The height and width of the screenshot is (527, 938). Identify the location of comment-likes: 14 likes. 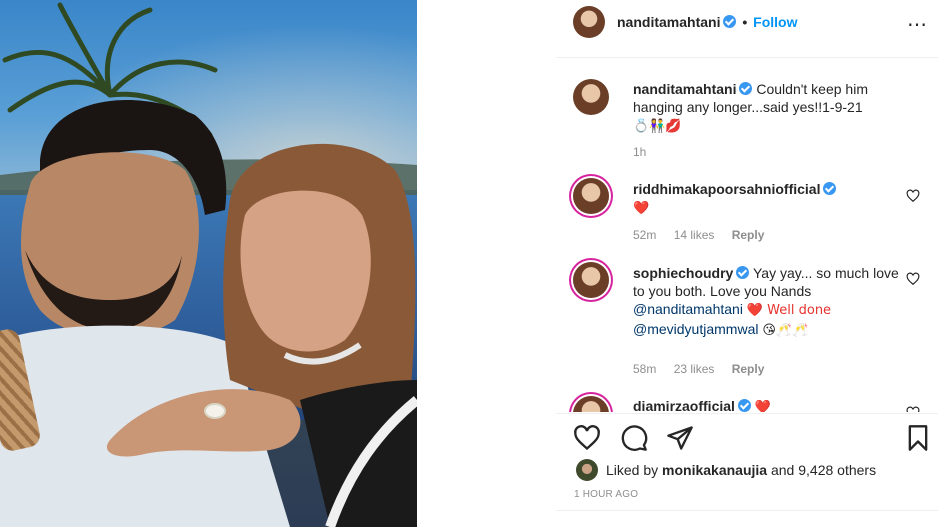
(694, 235).